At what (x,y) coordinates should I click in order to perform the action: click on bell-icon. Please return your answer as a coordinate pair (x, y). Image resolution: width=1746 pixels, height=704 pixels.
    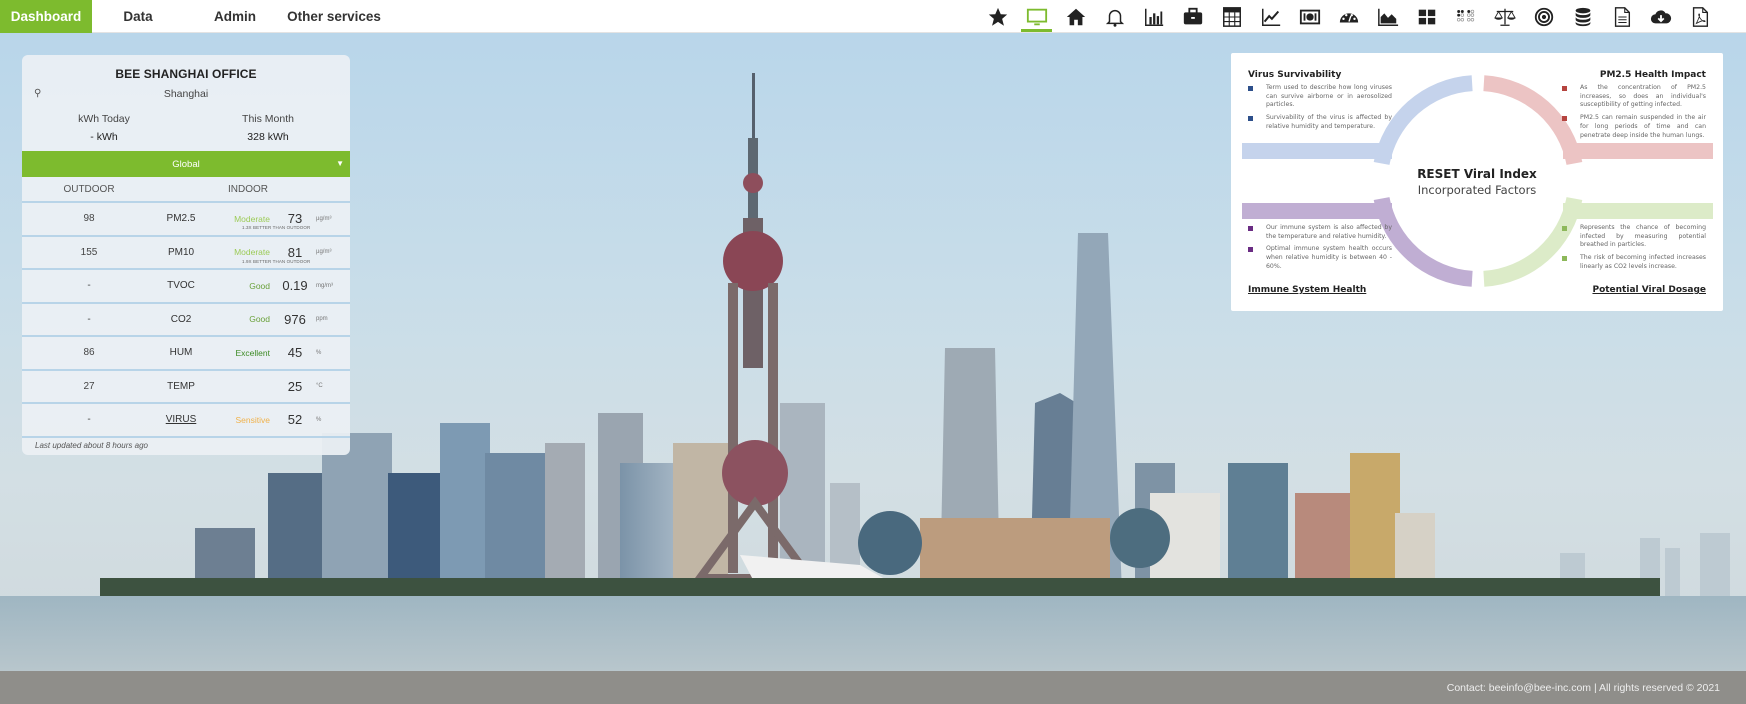
    Looking at the image, I should click on (1114, 18).